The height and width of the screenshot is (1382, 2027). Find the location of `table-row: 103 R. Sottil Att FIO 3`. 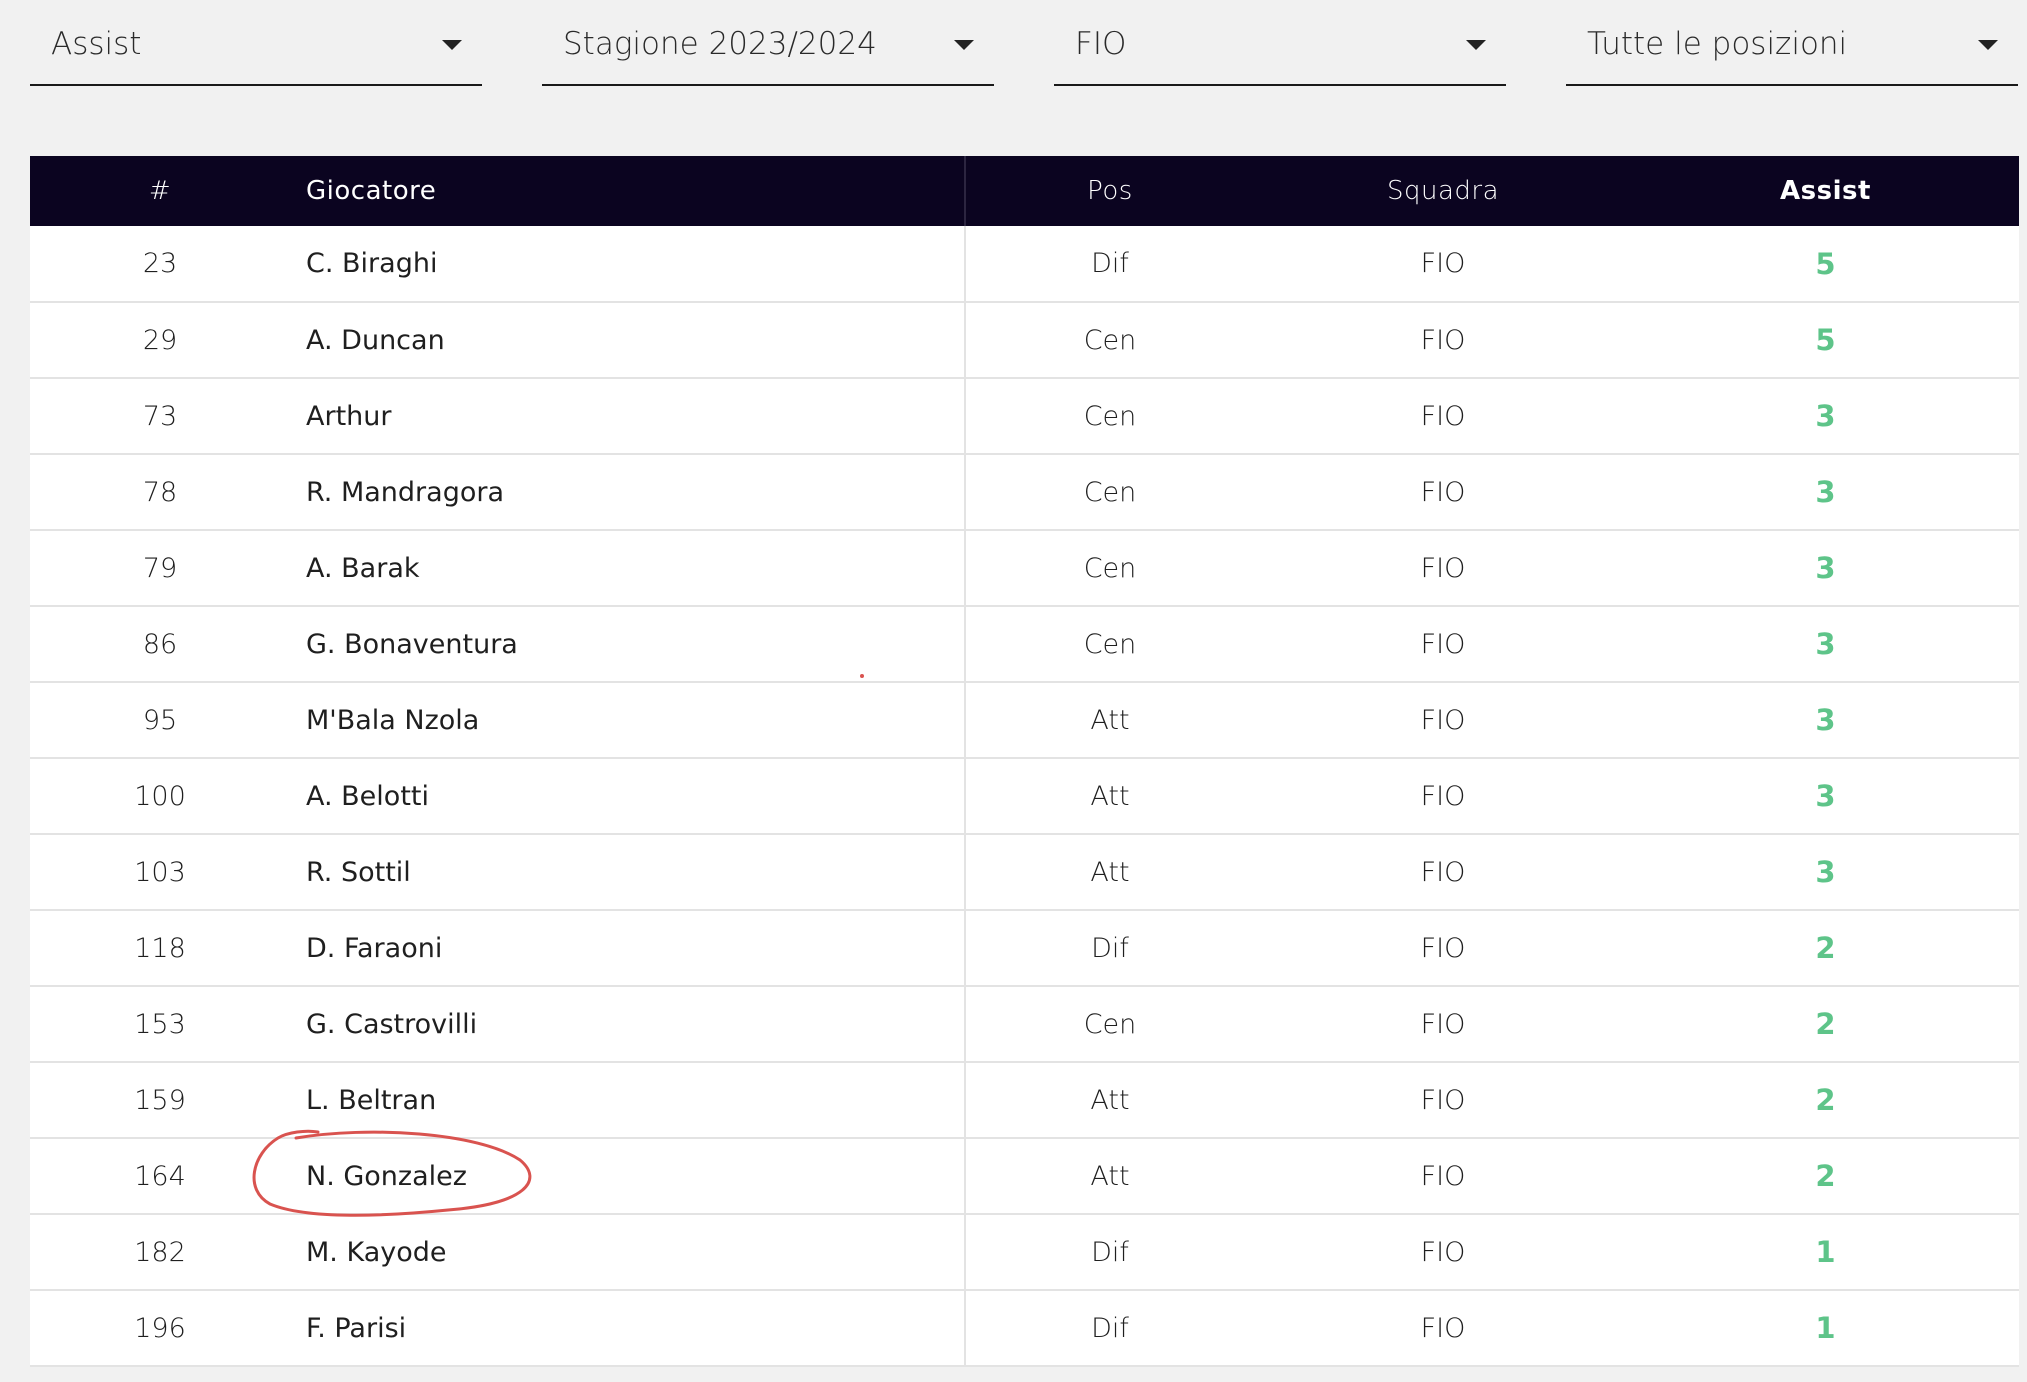

table-row: 103 R. Sottil Att FIO 3 is located at coordinates (1024, 872).